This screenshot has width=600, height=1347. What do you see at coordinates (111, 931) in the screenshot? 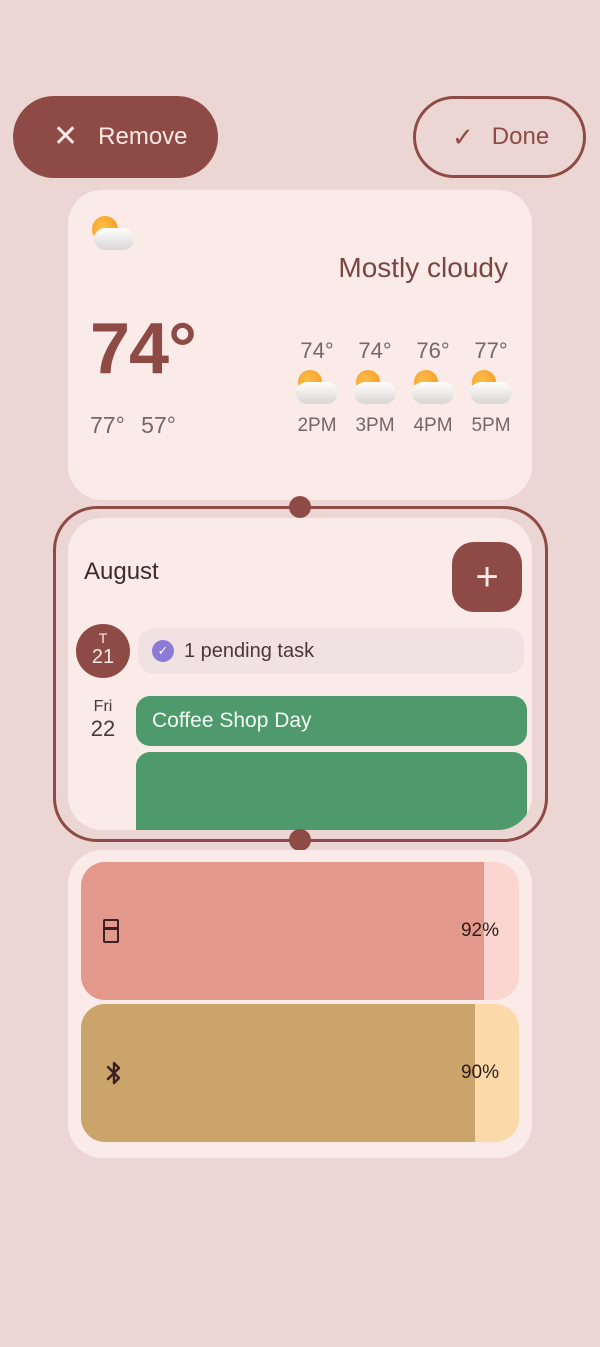
I see `battery-case-icon` at bounding box center [111, 931].